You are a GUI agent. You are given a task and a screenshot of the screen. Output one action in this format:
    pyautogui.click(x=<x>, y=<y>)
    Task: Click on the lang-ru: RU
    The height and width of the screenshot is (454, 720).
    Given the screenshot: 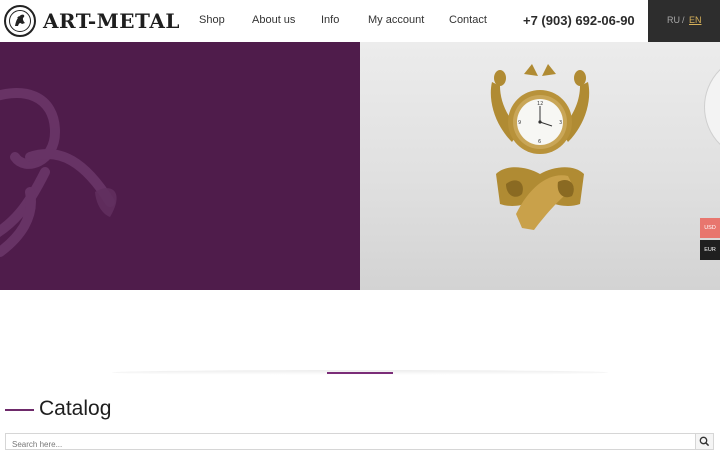 What is the action you would take?
    pyautogui.click(x=673, y=20)
    